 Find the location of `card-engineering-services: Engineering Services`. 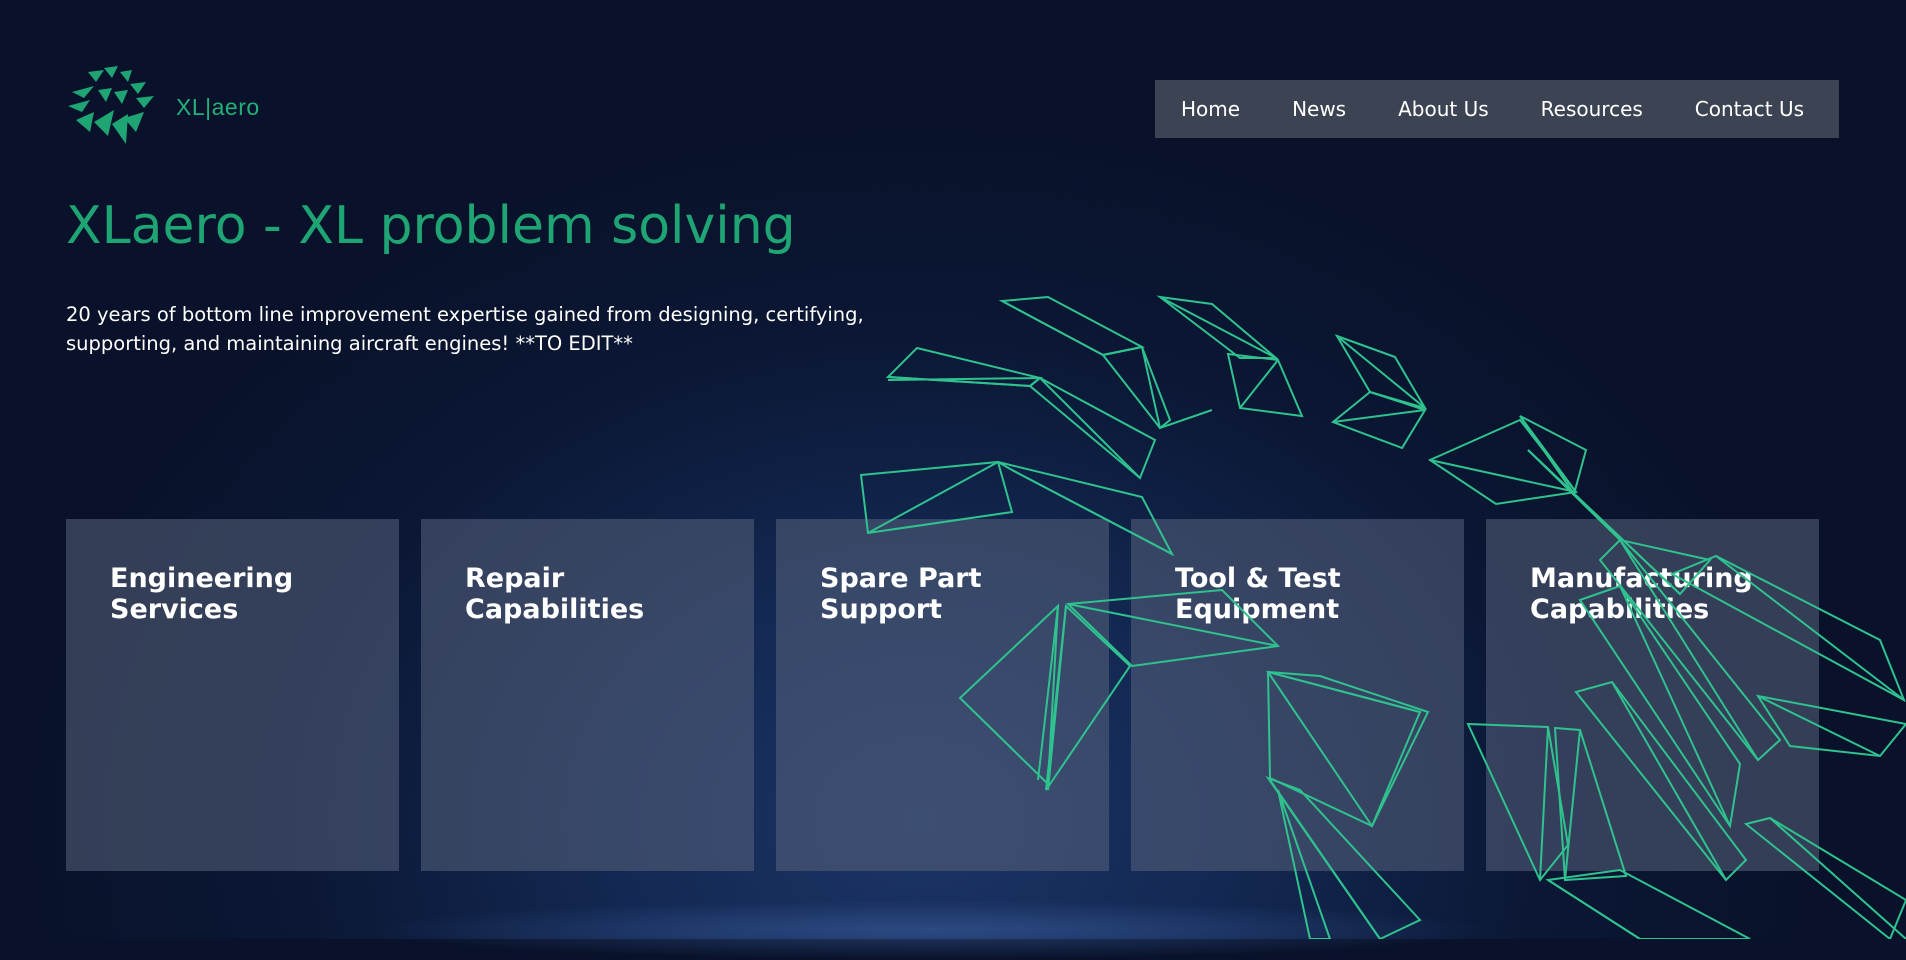

card-engineering-services: Engineering Services is located at coordinates (232, 695).